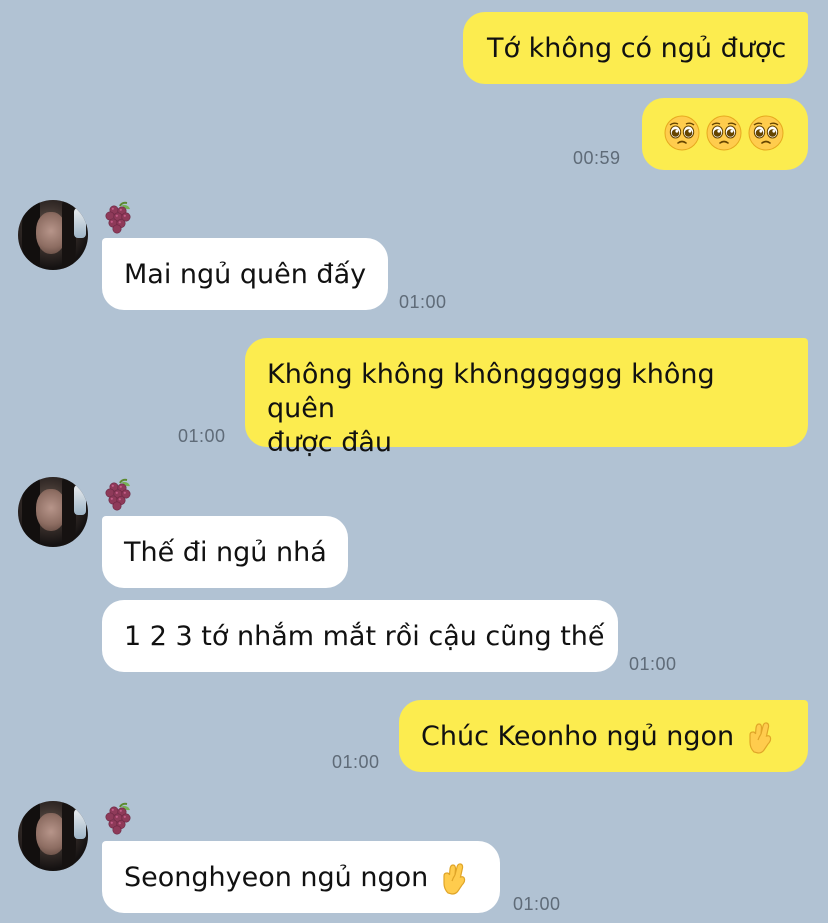  Describe the element at coordinates (491, 391) in the screenshot. I see `message-text-line-1: Không không khôngggggg không quên` at that location.